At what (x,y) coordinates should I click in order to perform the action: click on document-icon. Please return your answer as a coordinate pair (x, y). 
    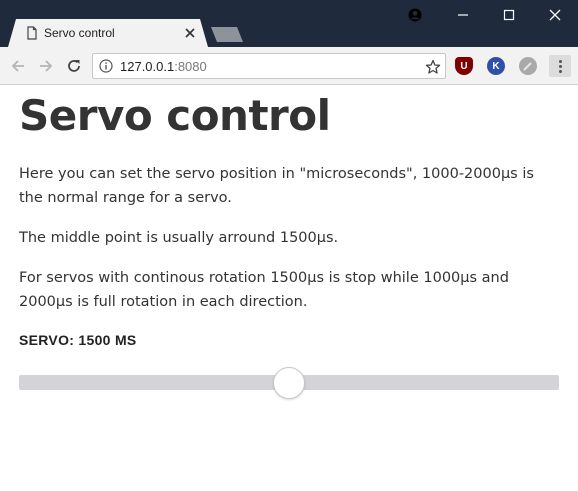
    Looking at the image, I should click on (32, 33).